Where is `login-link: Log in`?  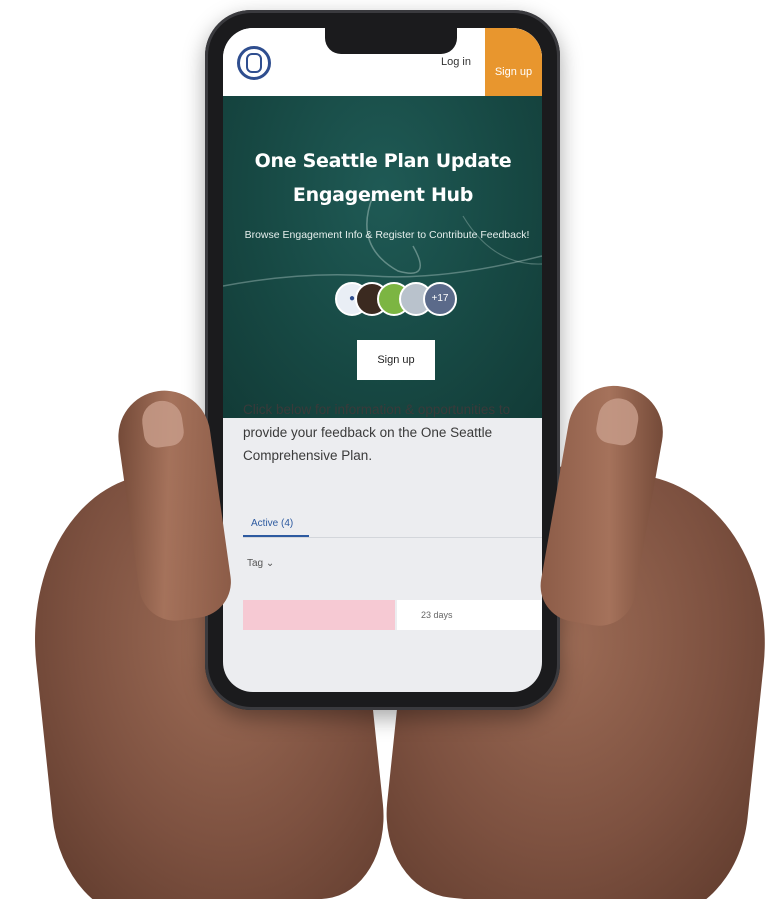 login-link: Log in is located at coordinates (456, 62).